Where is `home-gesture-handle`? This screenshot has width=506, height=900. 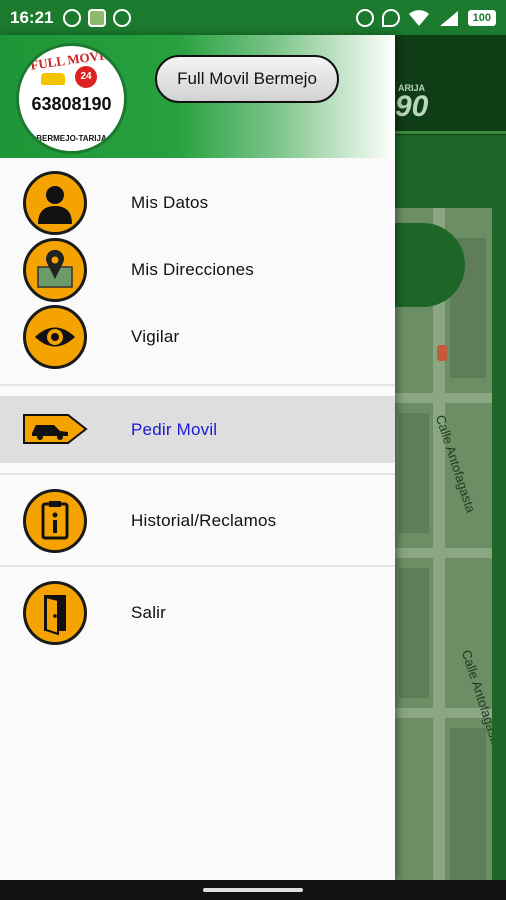
home-gesture-handle is located at coordinates (253, 890).